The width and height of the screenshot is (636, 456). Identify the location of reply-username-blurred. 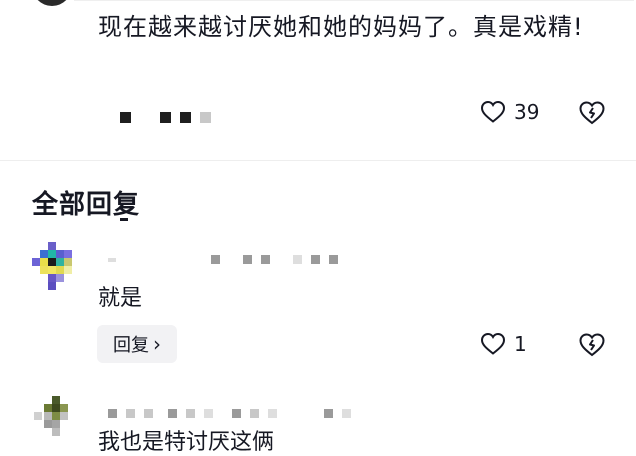
(223, 259).